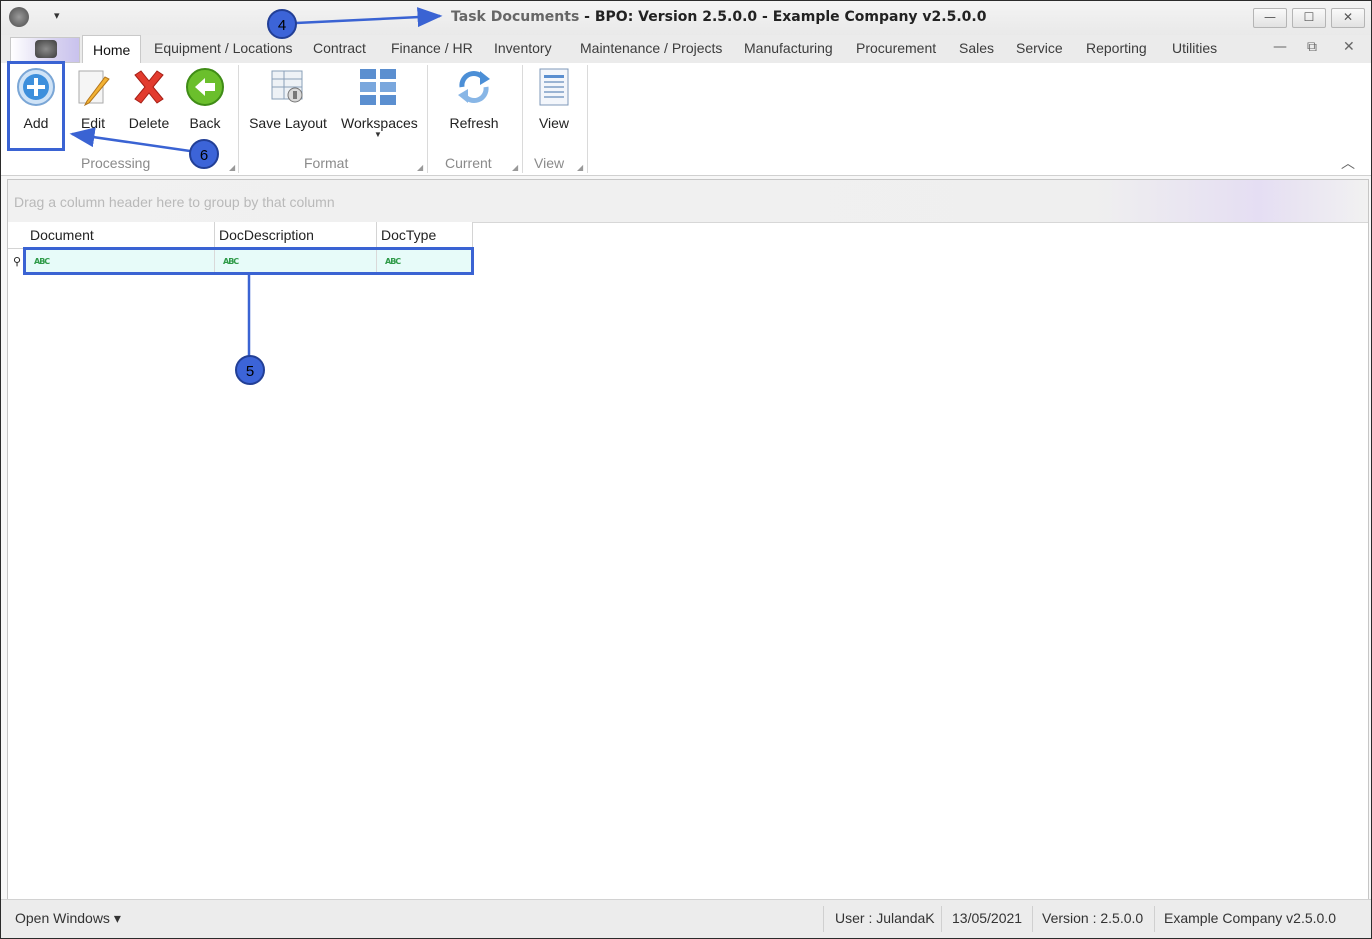 The height and width of the screenshot is (939, 1372). Describe the element at coordinates (339, 48) in the screenshot. I see `tab-contract: Contract` at that location.